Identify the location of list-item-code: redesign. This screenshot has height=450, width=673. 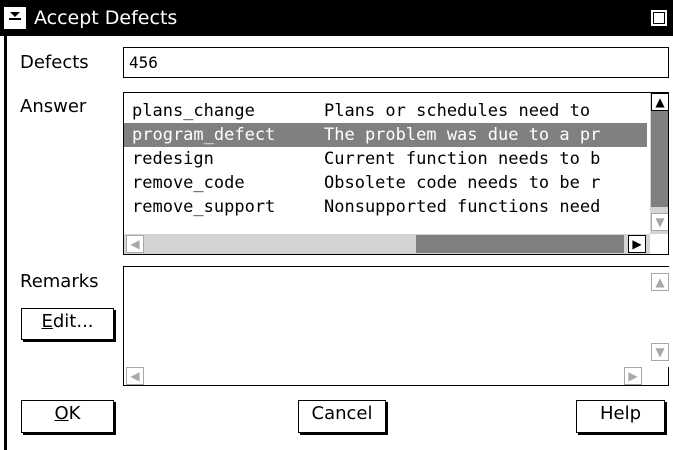
(173, 159).